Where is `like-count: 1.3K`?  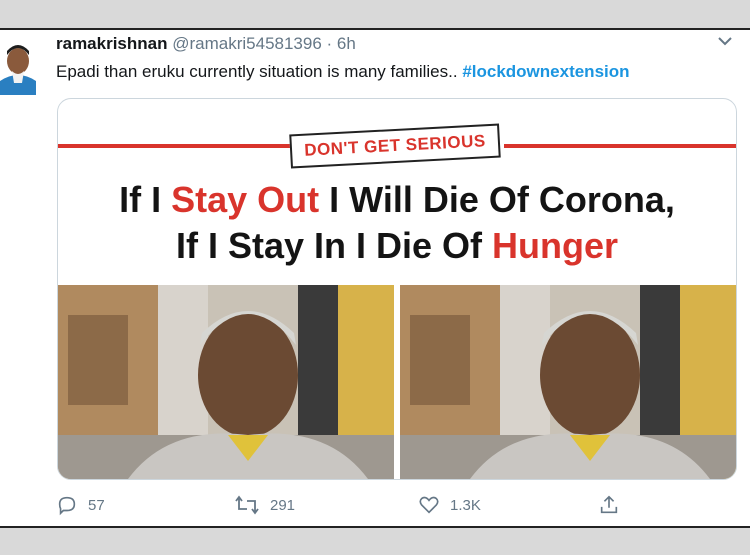
like-count: 1.3K is located at coordinates (465, 505).